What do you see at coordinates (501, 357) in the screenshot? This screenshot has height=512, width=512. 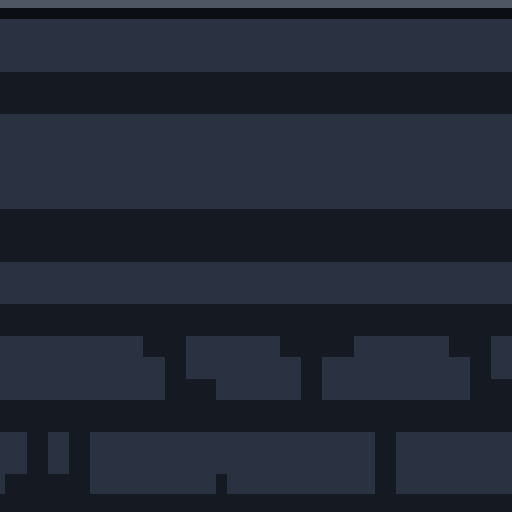 I see `tile-d` at bounding box center [501, 357].